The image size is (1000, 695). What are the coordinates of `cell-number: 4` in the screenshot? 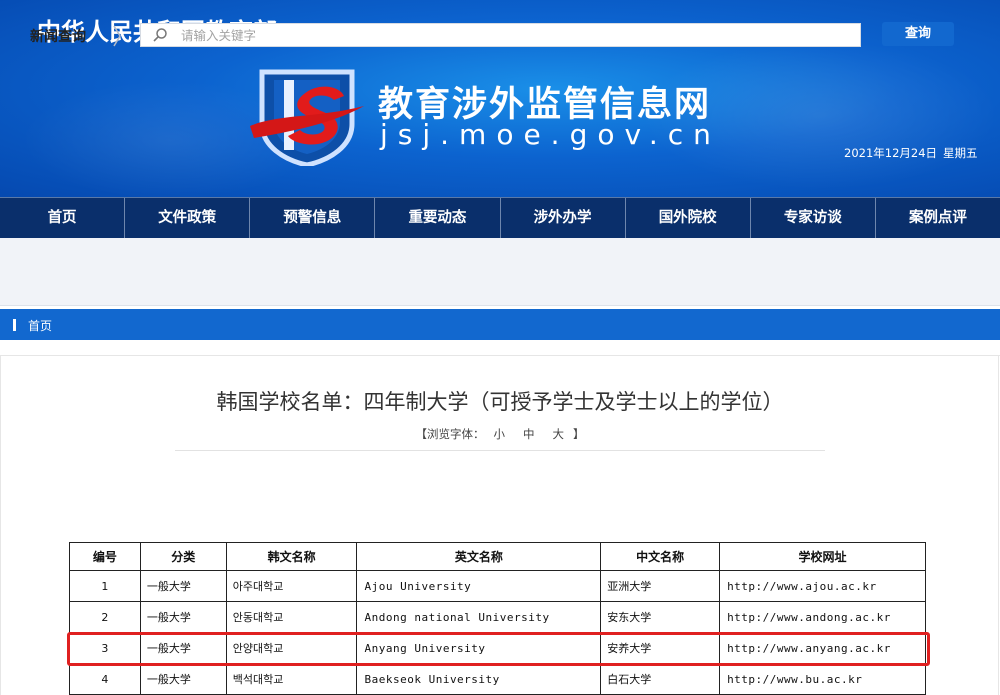 It's located at (105, 679).